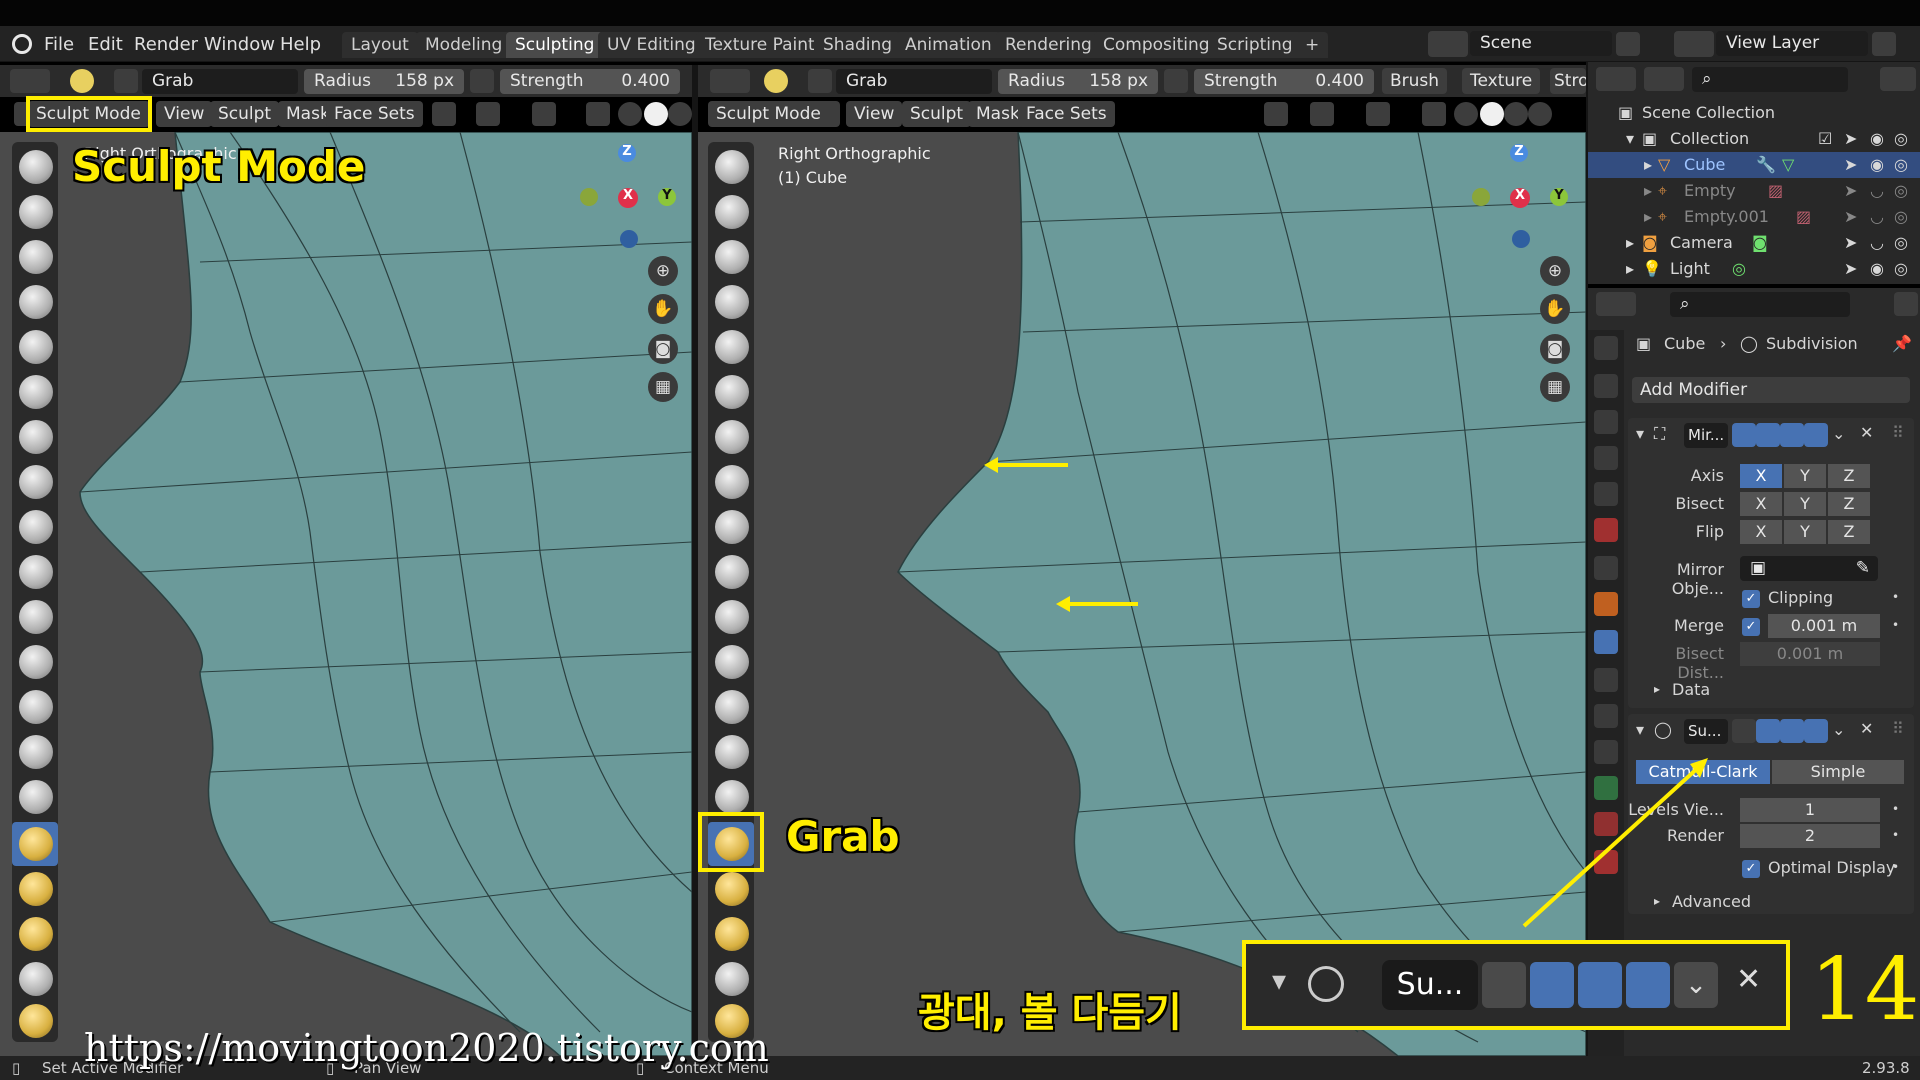  What do you see at coordinates (1606, 642) in the screenshot?
I see `modifier-tab-icon` at bounding box center [1606, 642].